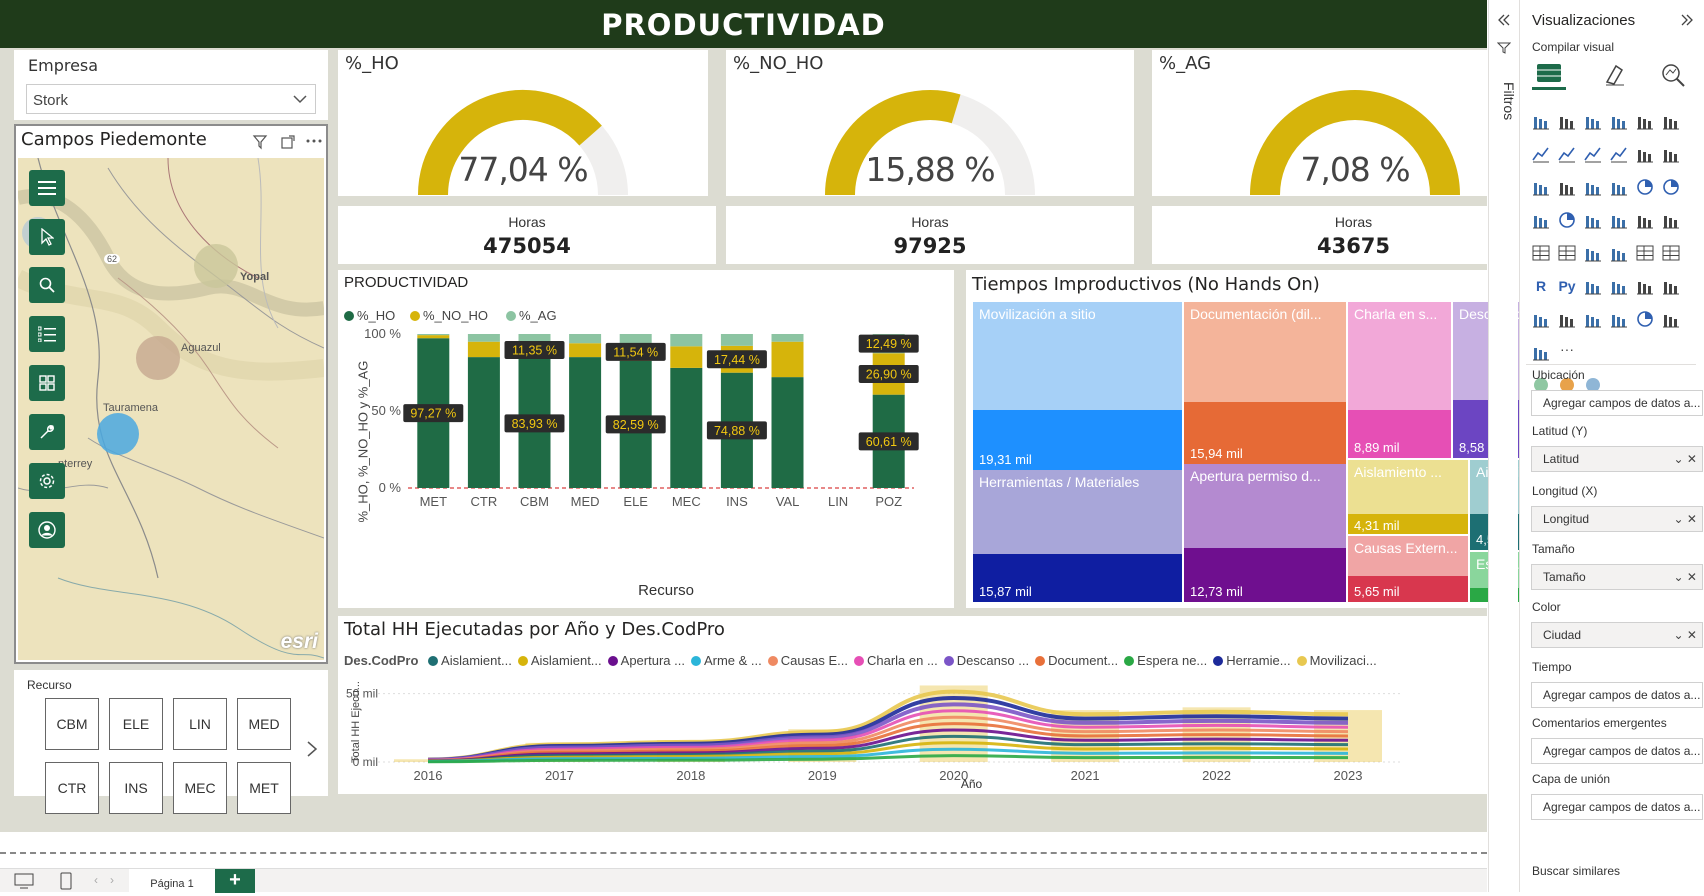  I want to click on pie-icon, so click(1645, 187).